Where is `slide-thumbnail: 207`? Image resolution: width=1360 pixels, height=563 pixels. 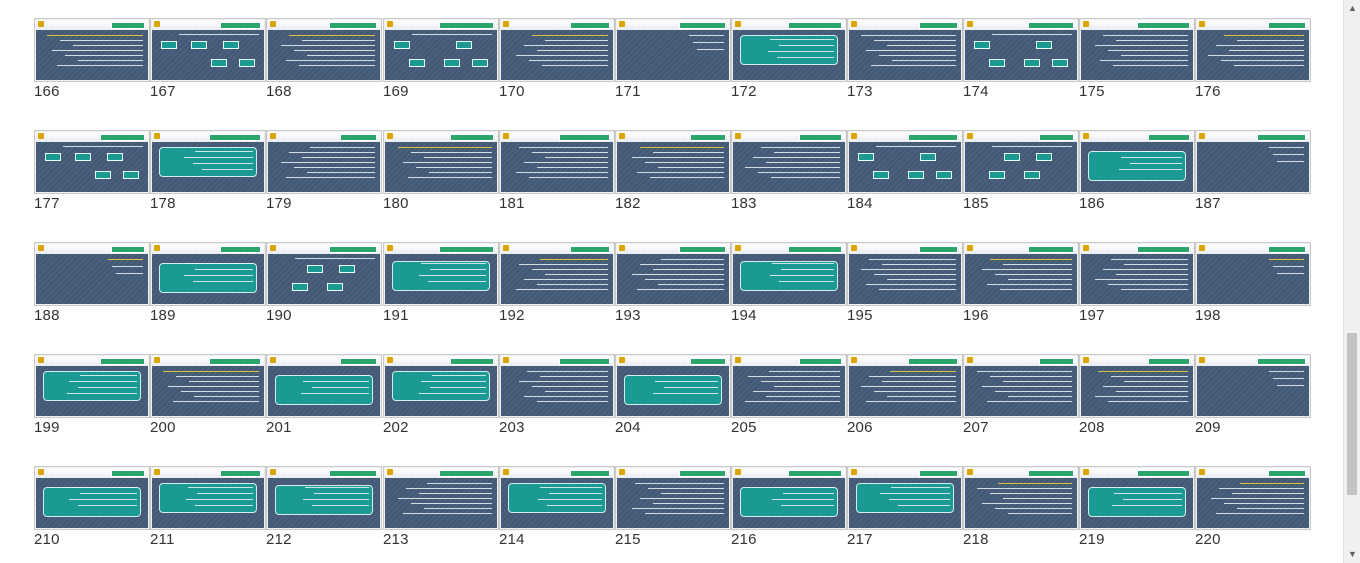 slide-thumbnail: 207 is located at coordinates (1021, 398).